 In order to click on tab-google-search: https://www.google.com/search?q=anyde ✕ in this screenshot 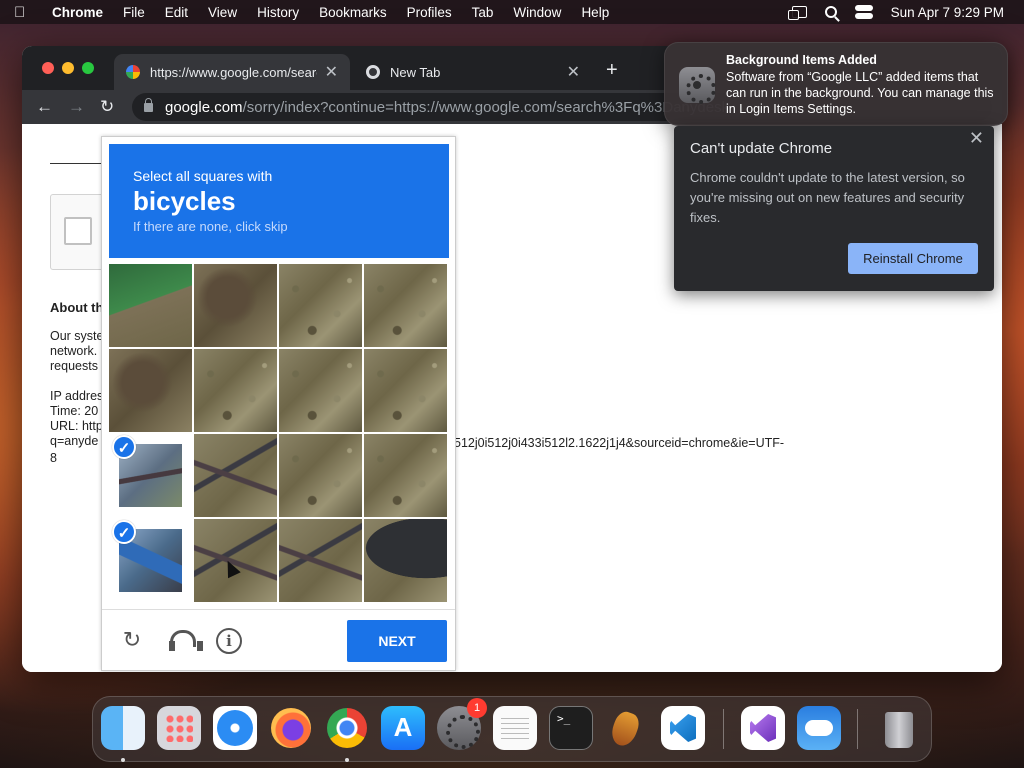, I will do `click(232, 72)`.